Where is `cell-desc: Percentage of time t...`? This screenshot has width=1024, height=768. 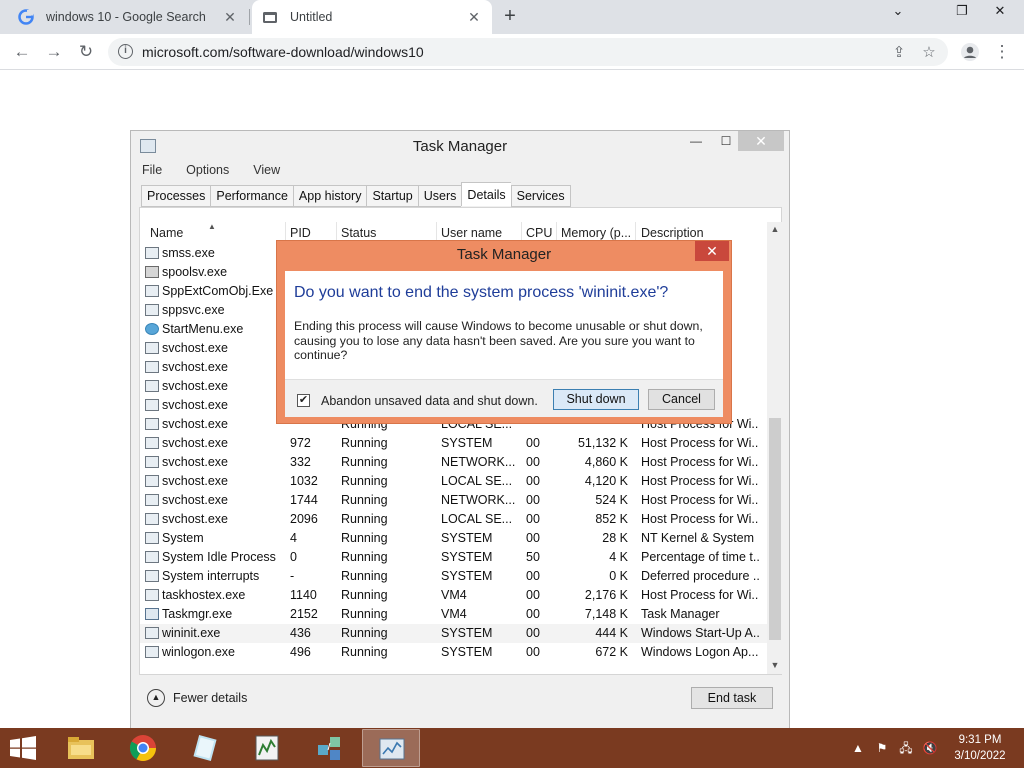 cell-desc: Percentage of time t... is located at coordinates (700, 557).